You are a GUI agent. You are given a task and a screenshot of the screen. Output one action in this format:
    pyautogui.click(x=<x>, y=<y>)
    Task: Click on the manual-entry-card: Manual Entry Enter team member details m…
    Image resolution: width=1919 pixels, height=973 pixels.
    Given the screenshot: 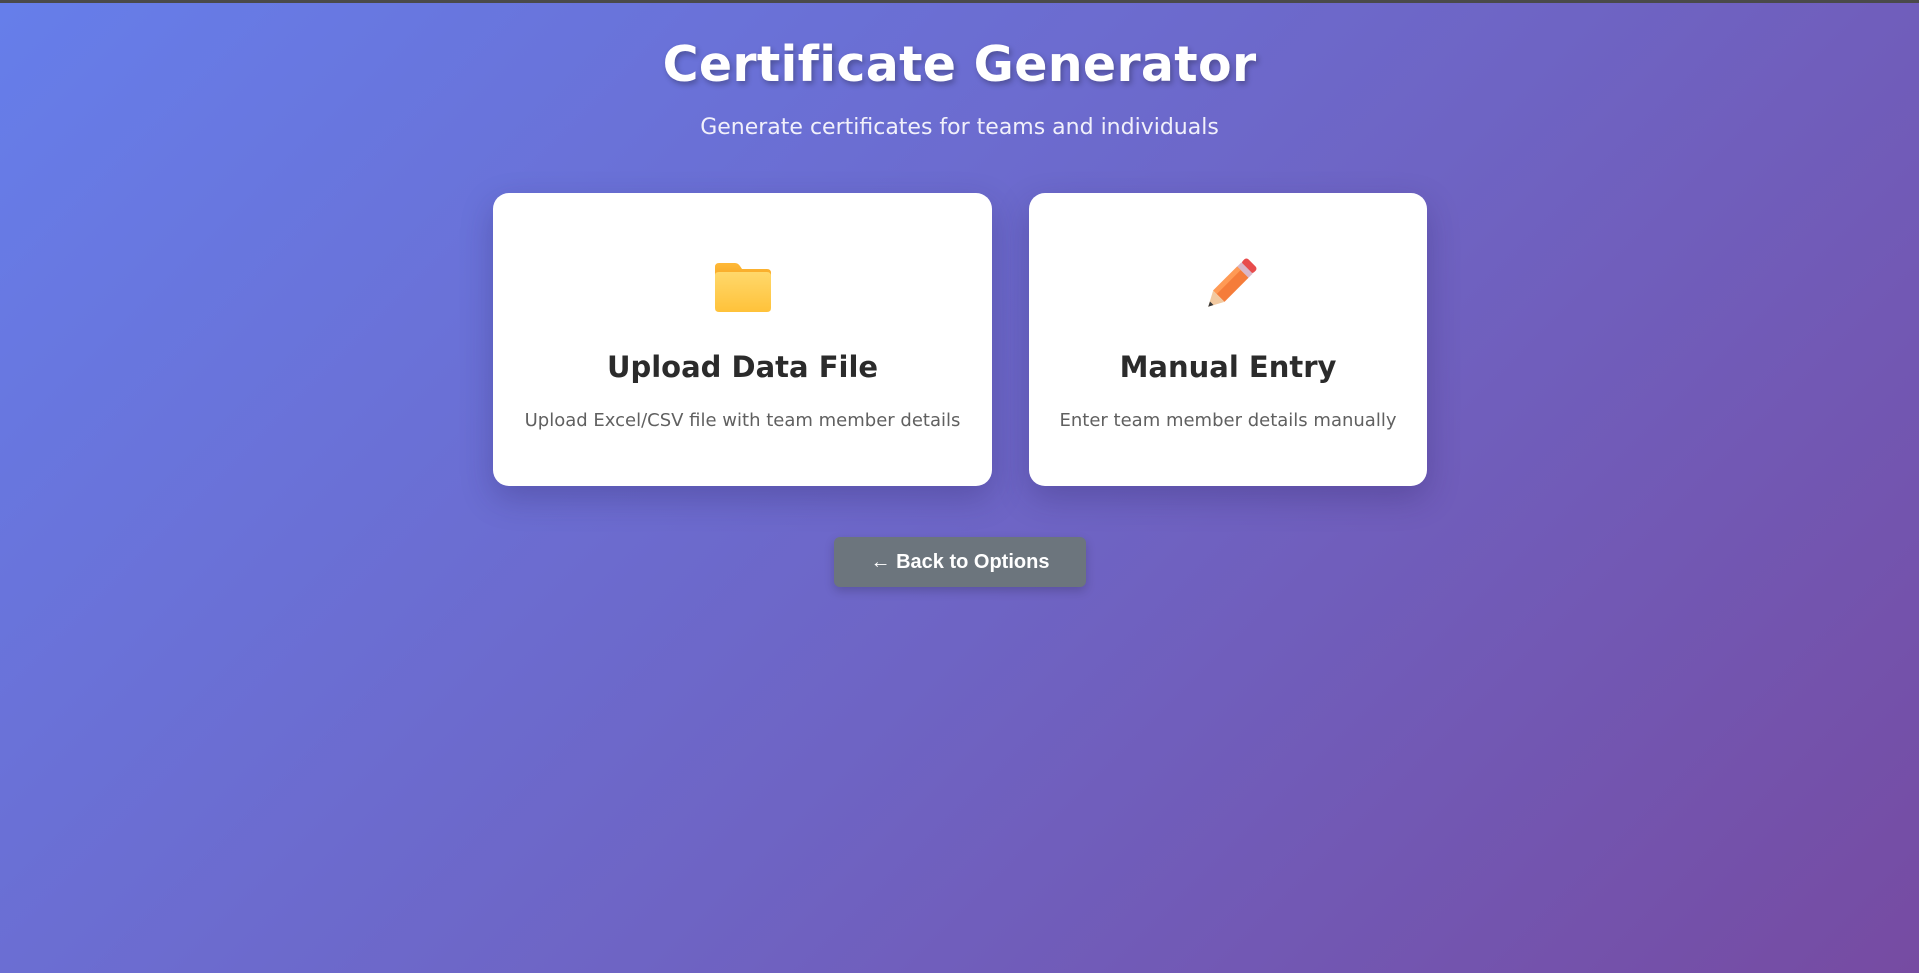 What is the action you would take?
    pyautogui.click(x=1228, y=339)
    